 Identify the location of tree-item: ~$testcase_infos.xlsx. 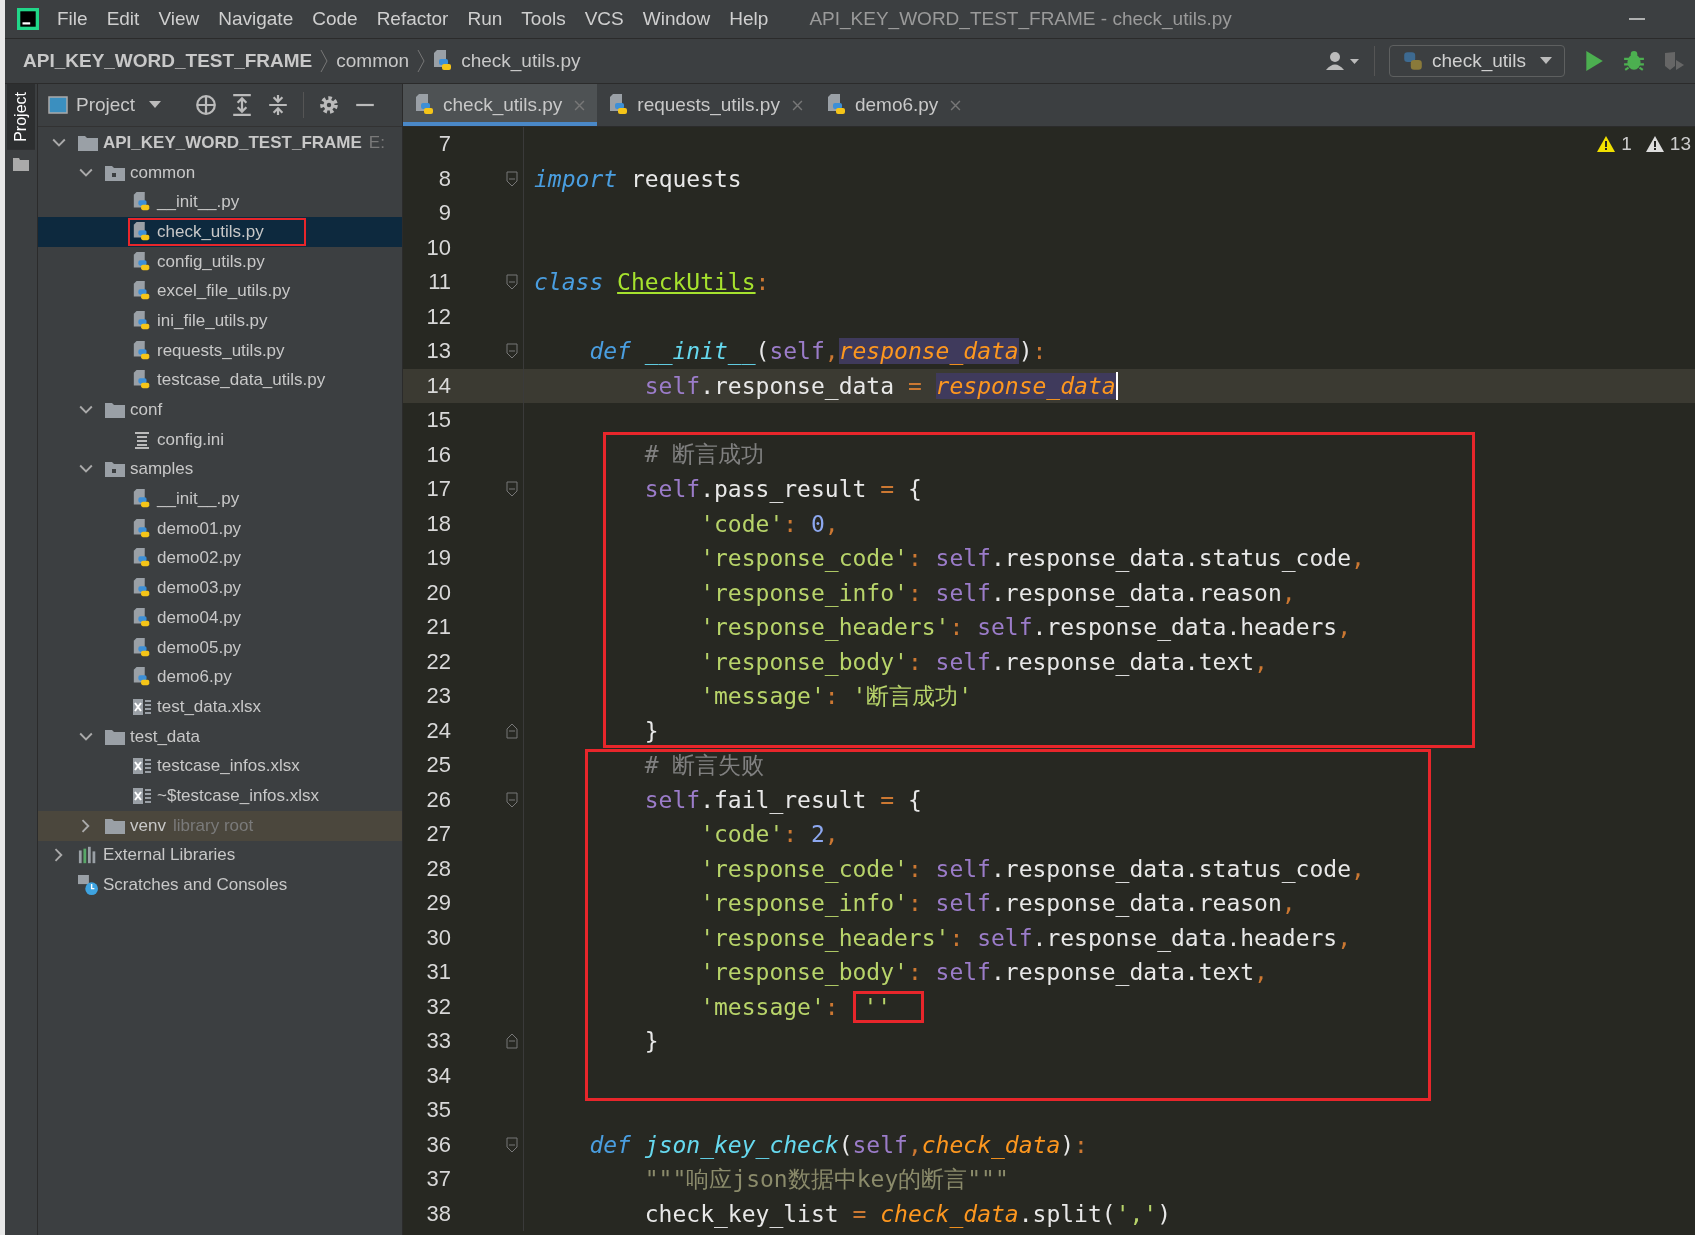
(220, 796).